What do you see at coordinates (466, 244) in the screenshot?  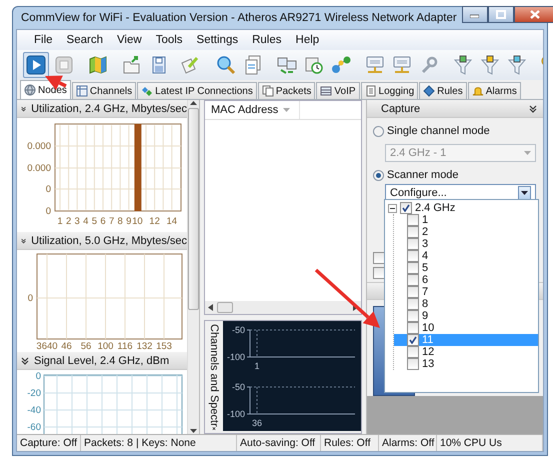 I see `tree-item: 3` at bounding box center [466, 244].